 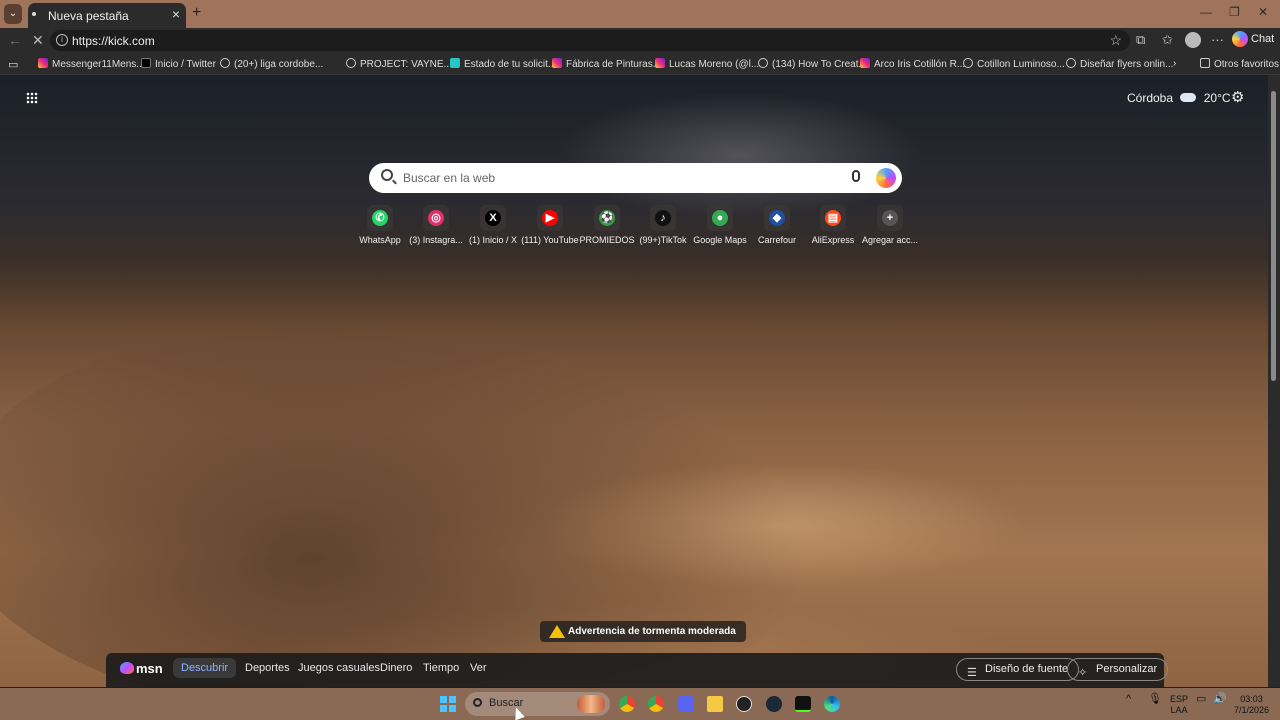 I want to click on stop-loading-button: ✕, so click(x=38, y=40).